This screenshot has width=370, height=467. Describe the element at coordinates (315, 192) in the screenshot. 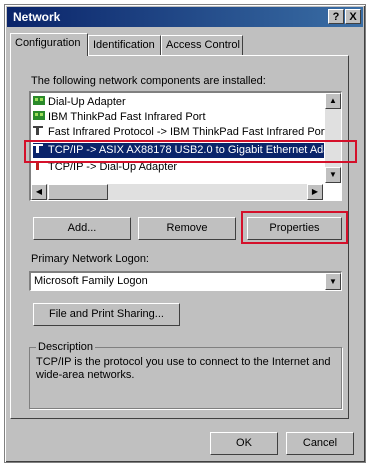

I see `scroll-right-icon: ▶` at that location.